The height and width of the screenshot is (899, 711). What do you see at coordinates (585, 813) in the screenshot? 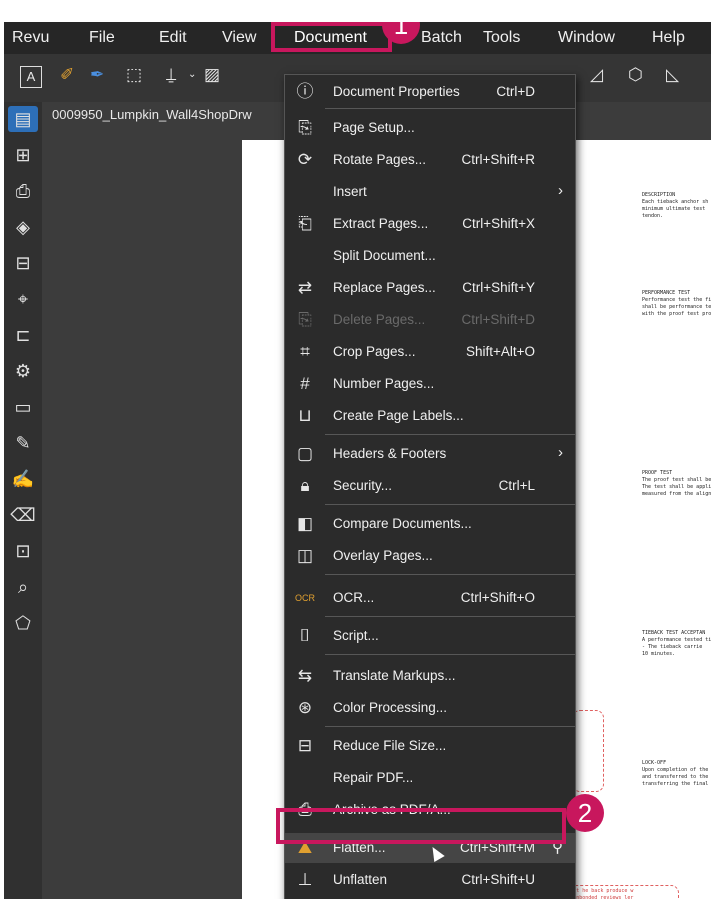
I see `step-2-badge: 2` at bounding box center [585, 813].